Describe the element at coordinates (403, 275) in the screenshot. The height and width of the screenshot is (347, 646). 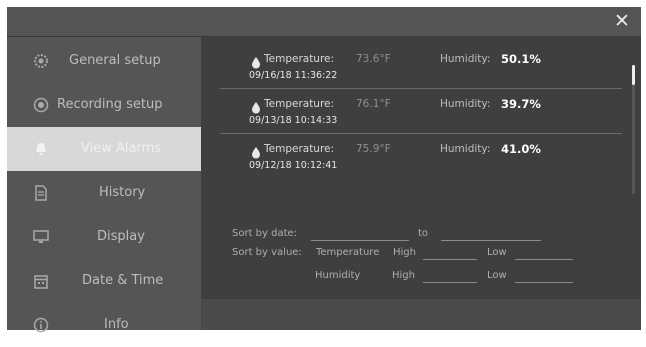
I see `hum-high-label: High` at that location.